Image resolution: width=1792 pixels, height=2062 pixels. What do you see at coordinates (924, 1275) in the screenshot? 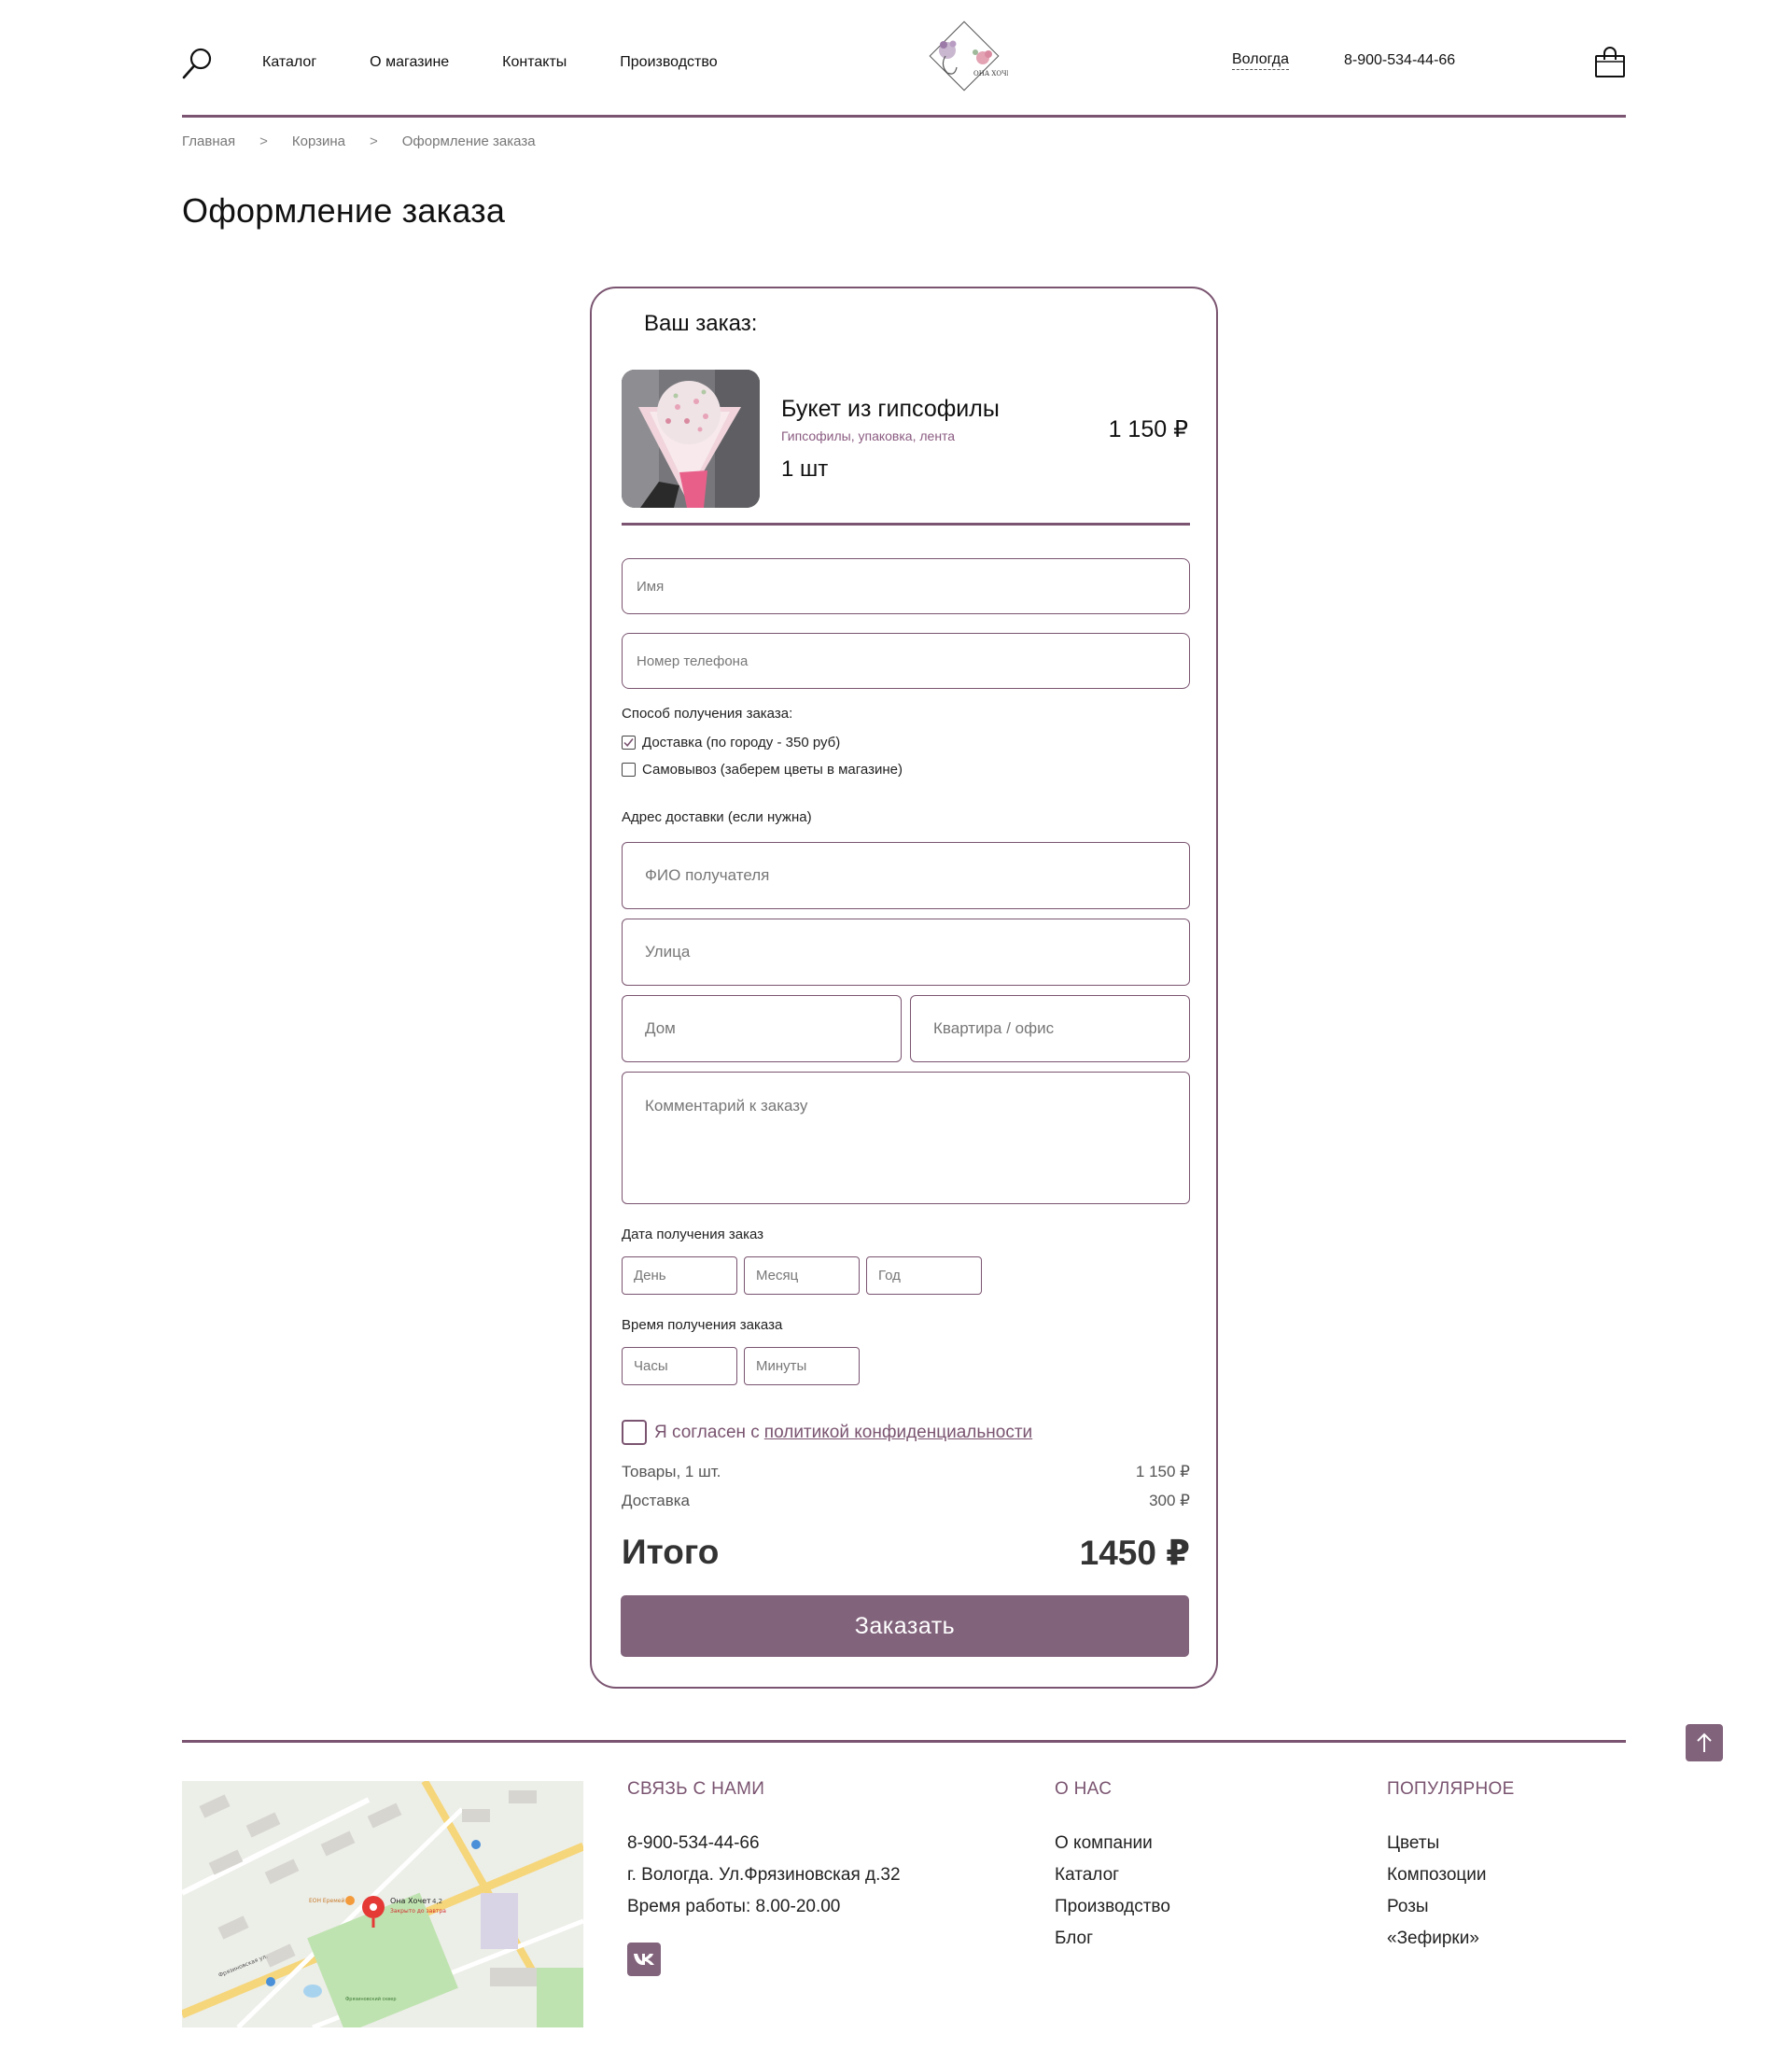
I see `year-input` at bounding box center [924, 1275].